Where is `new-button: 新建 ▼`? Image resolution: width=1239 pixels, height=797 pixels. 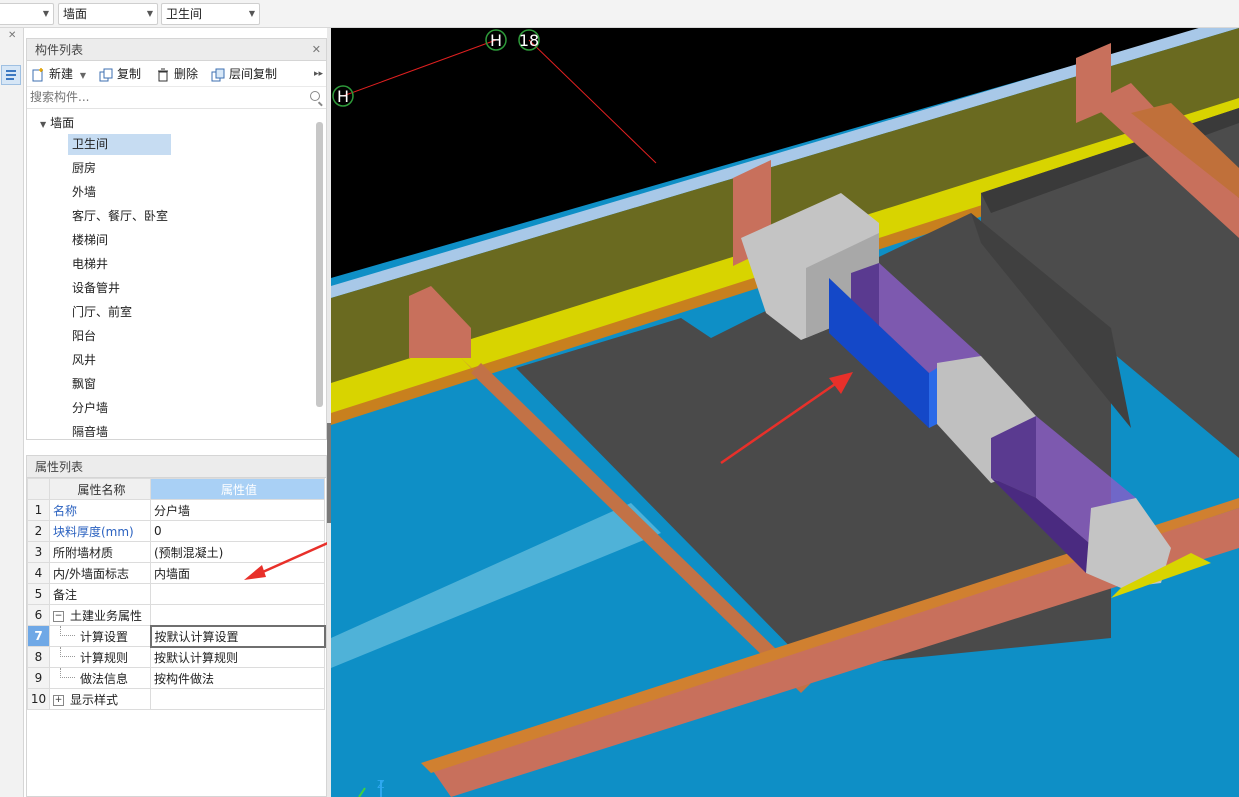 new-button: 新建 ▼ is located at coordinates (58, 74).